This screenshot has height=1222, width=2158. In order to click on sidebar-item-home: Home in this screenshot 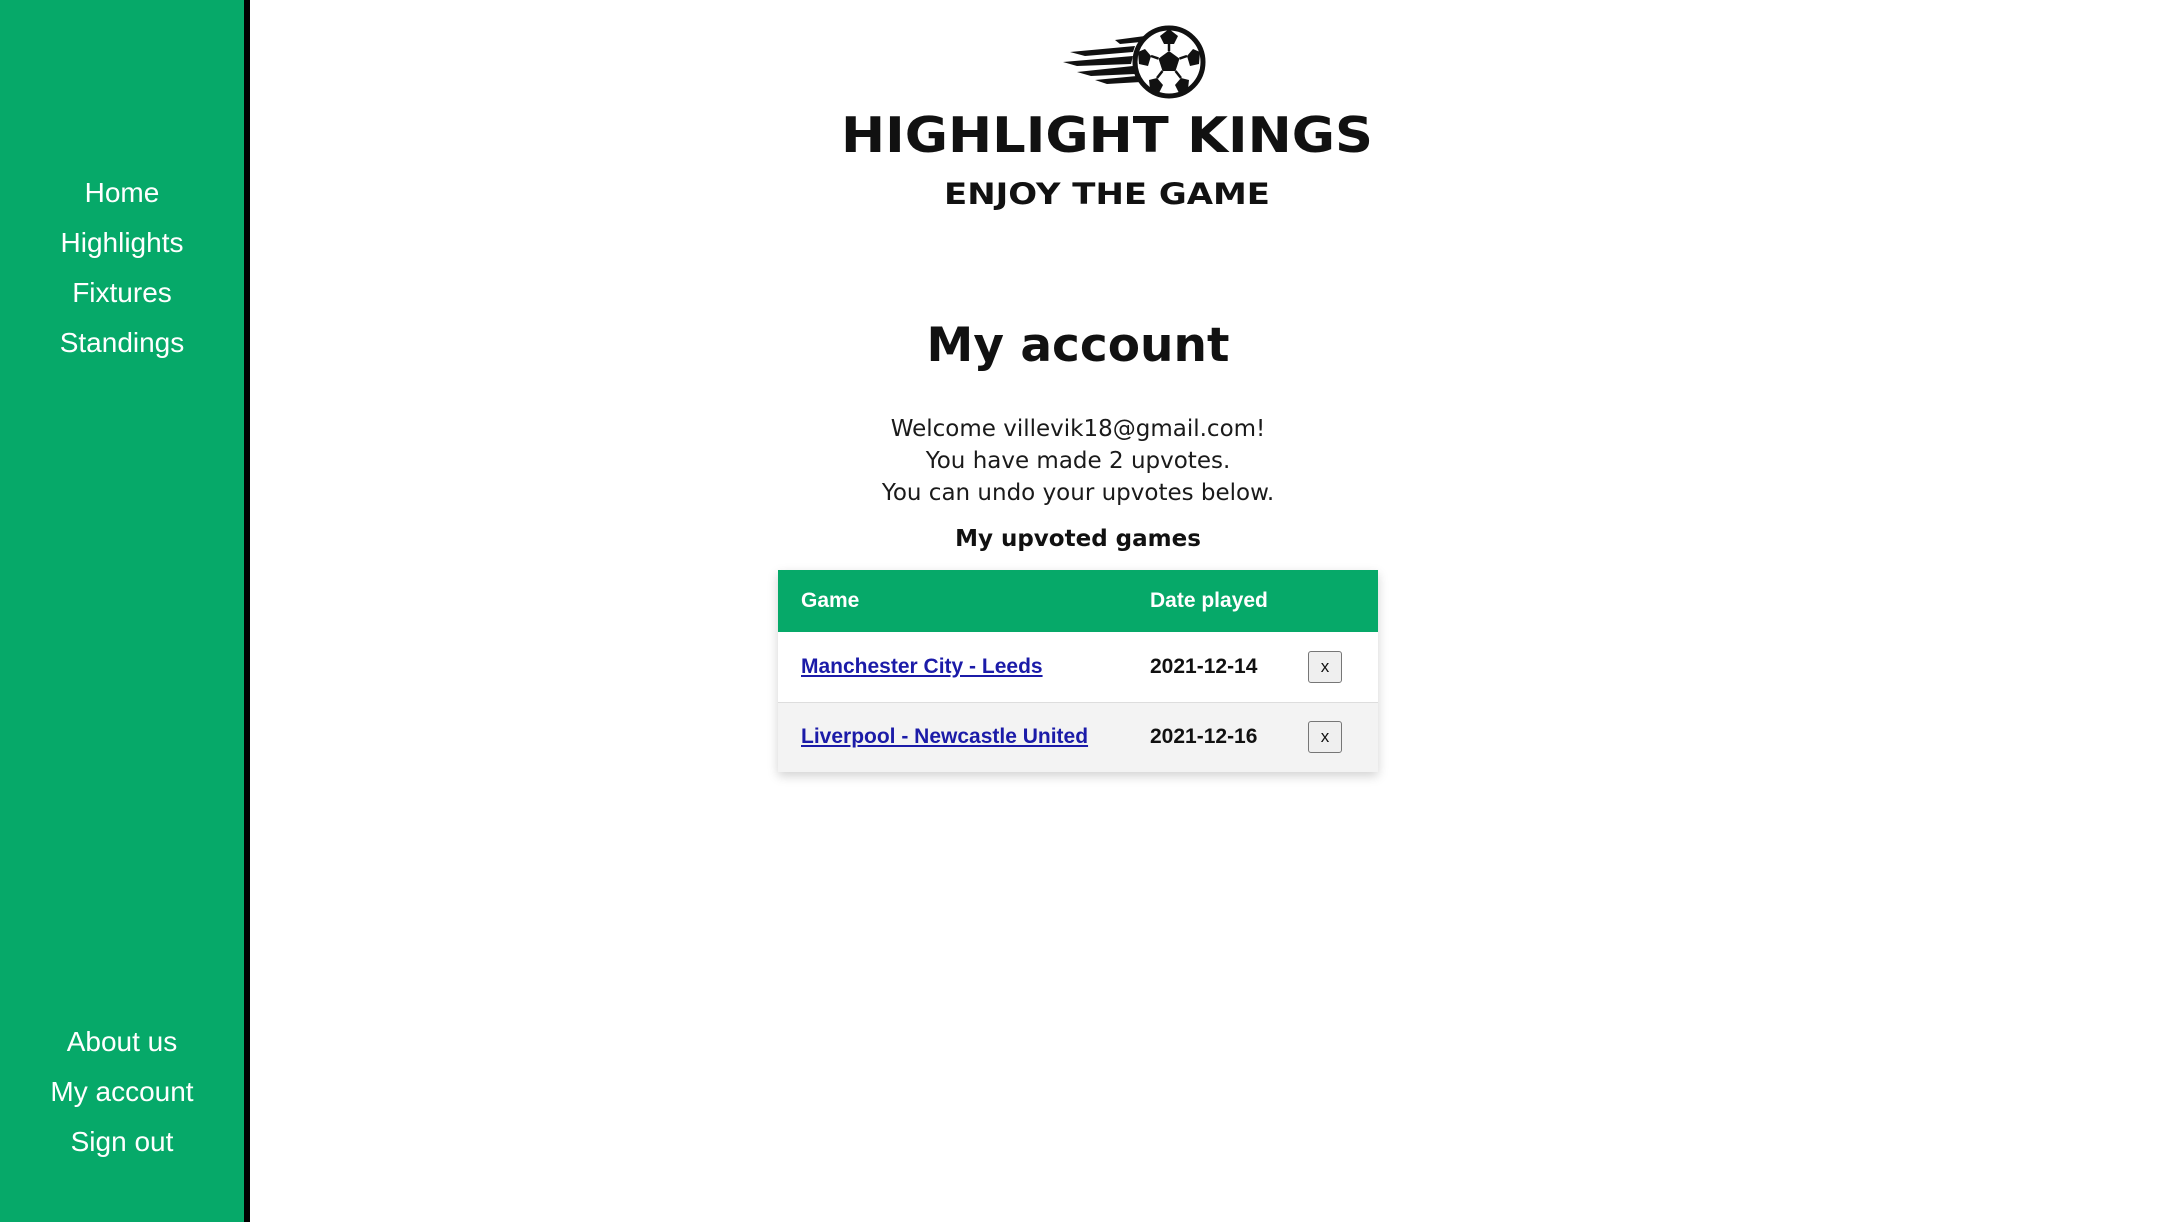, I will do `click(122, 193)`.